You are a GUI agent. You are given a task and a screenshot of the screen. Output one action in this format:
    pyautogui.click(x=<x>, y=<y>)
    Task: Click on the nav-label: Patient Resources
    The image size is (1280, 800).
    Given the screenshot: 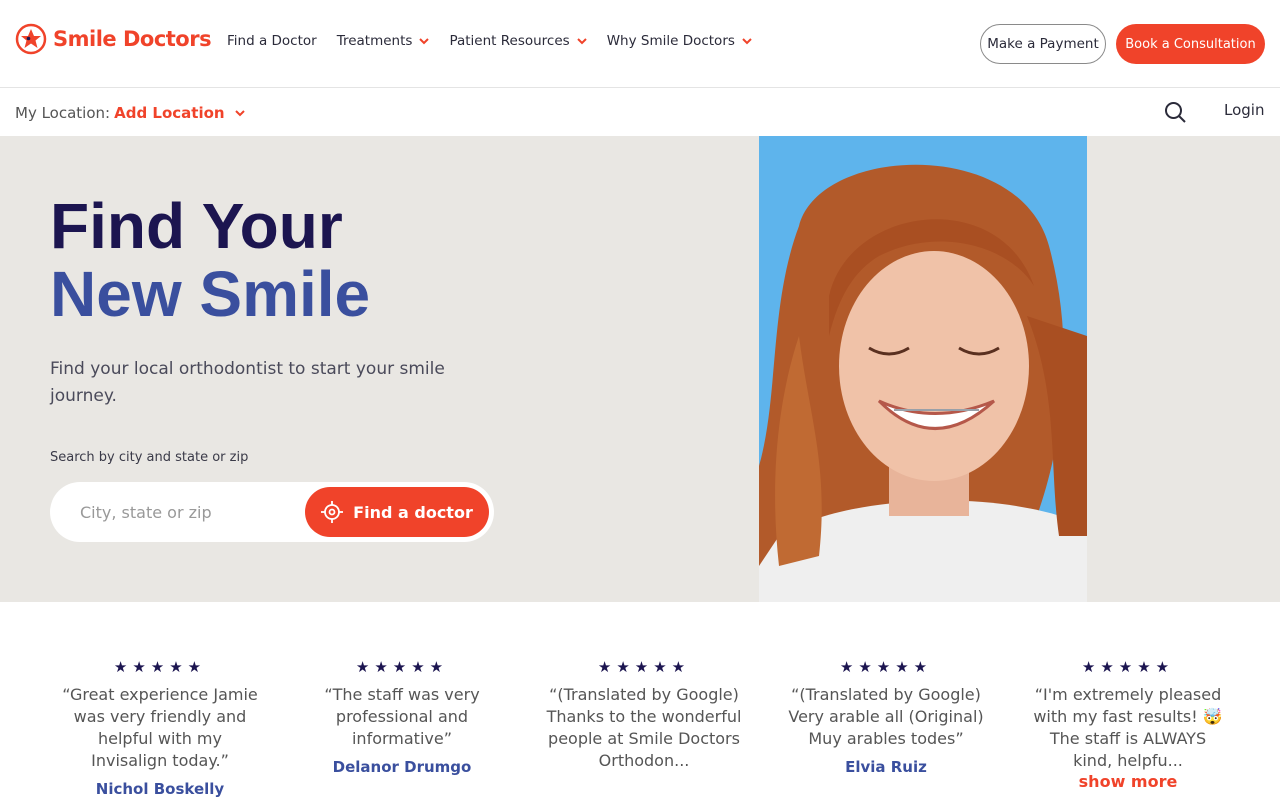 What is the action you would take?
    pyautogui.click(x=509, y=41)
    